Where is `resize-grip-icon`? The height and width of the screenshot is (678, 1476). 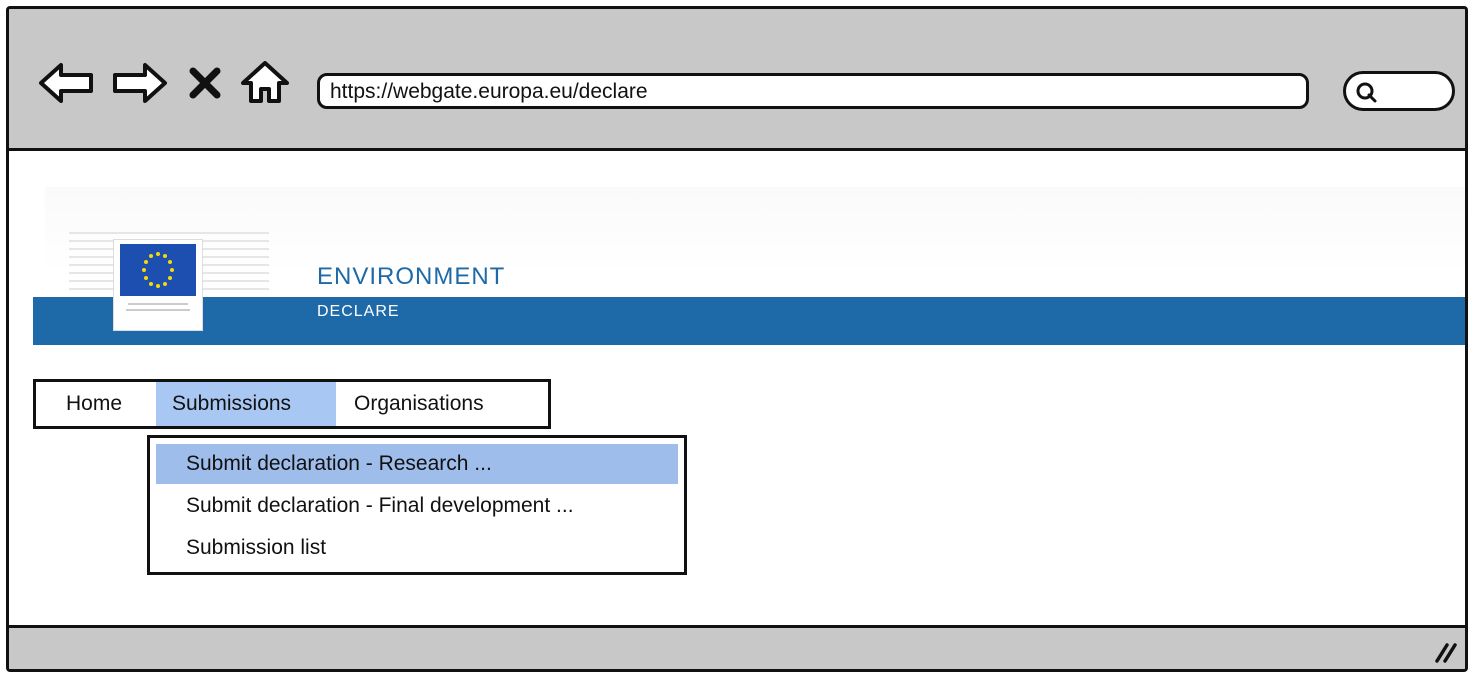
resize-grip-icon is located at coordinates (1445, 651).